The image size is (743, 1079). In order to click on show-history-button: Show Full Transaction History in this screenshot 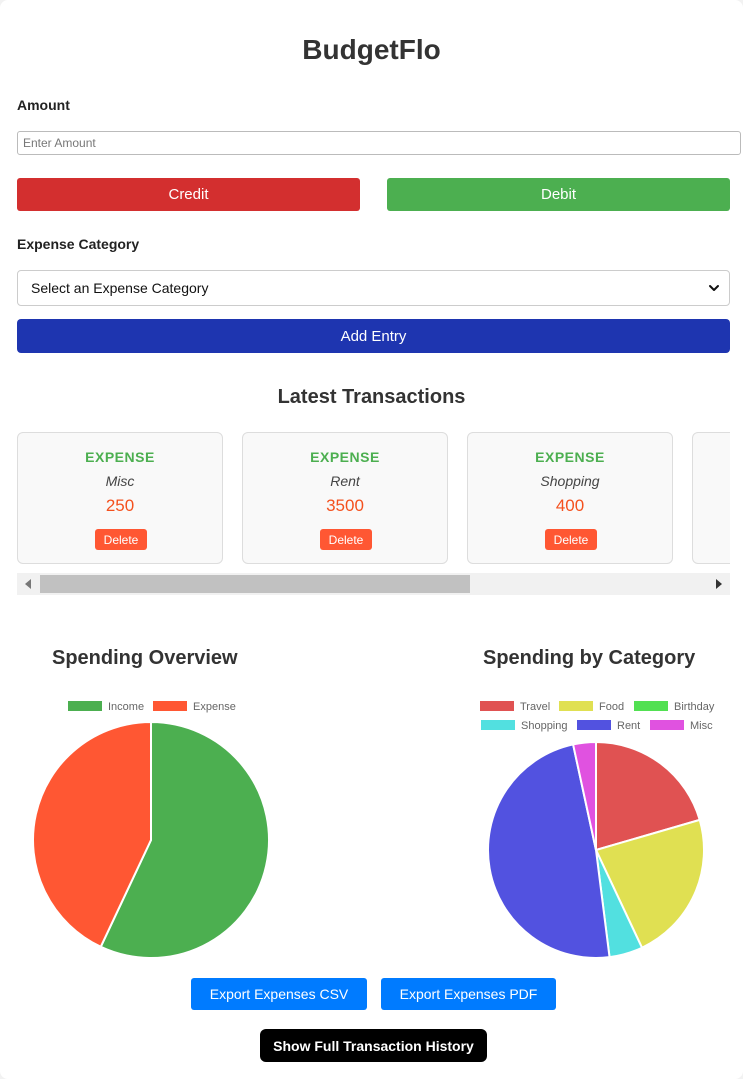, I will do `click(373, 1045)`.